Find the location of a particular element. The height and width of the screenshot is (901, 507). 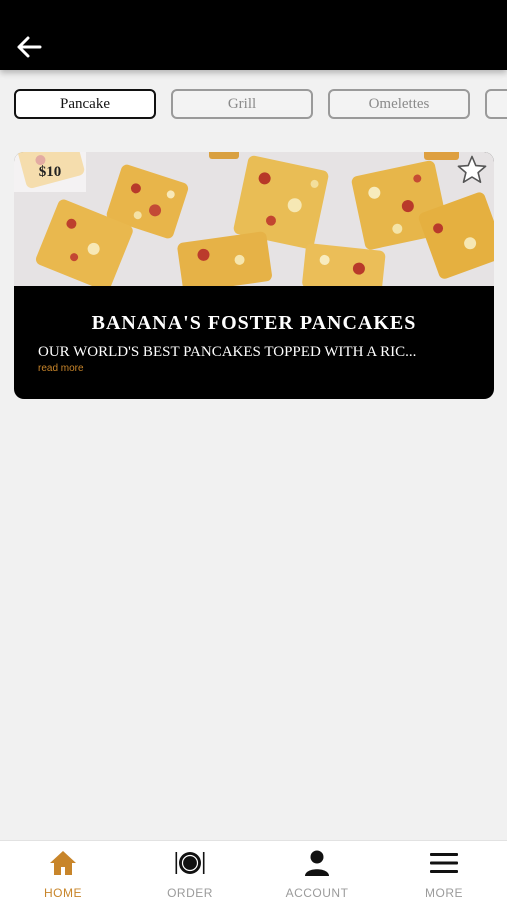

person-icon is located at coordinates (317, 863).